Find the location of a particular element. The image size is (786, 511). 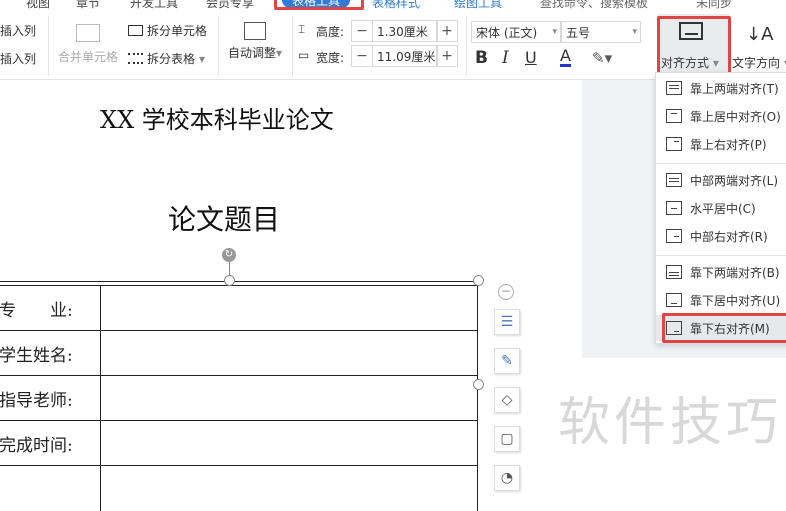

merge-icon is located at coordinates (88, 33).